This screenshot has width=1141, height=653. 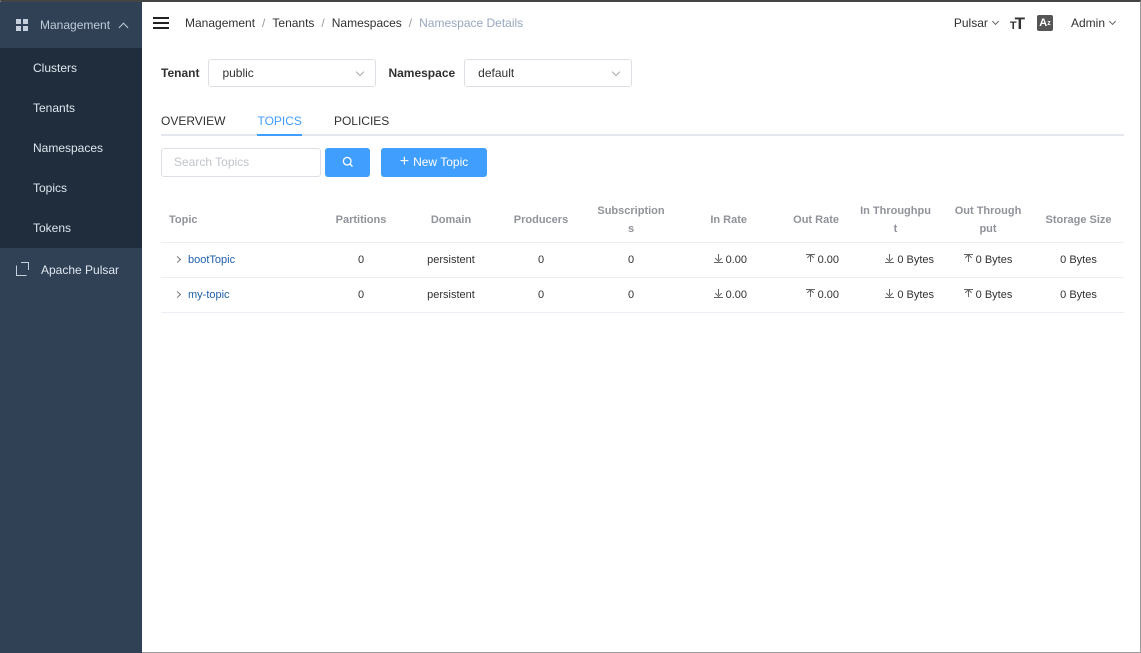 I want to click on environment-label: Pulsar, so click(x=970, y=23).